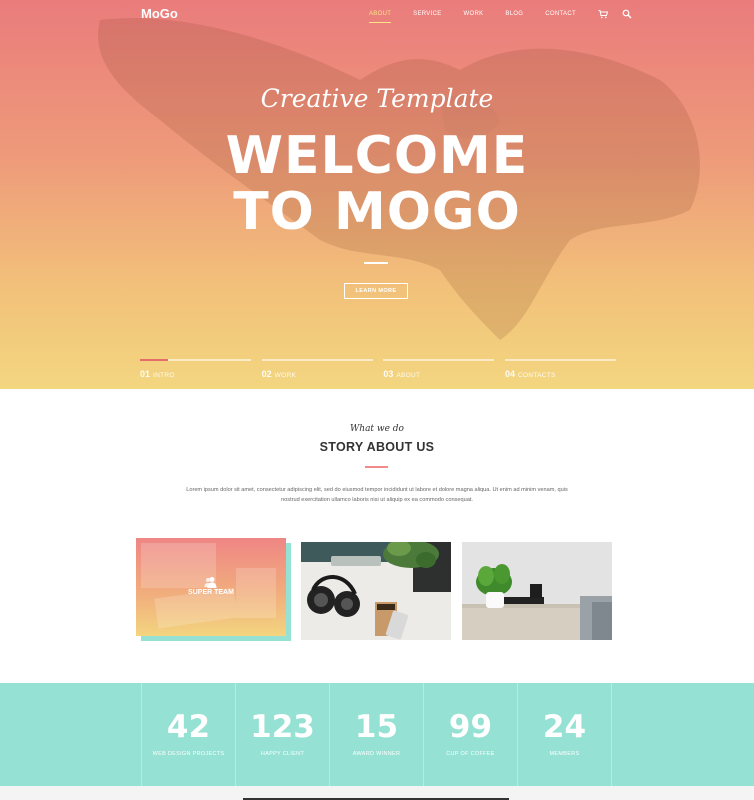  What do you see at coordinates (470, 754) in the screenshot?
I see `stat-label: CUP OF COFFEE` at bounding box center [470, 754].